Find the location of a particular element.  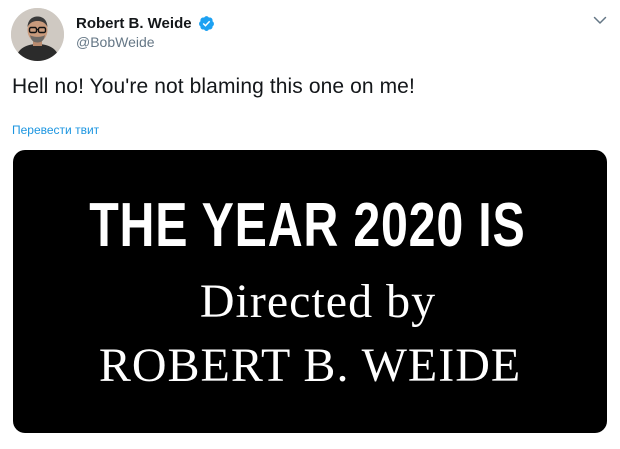

author-display-name: Robert B. Weide is located at coordinates (134, 23).